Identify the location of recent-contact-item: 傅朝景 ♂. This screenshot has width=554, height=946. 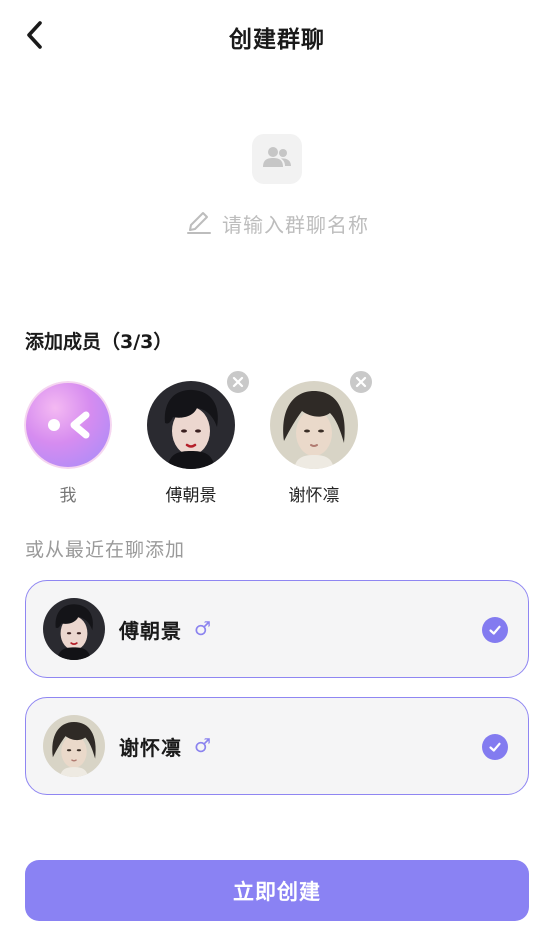
(277, 629).